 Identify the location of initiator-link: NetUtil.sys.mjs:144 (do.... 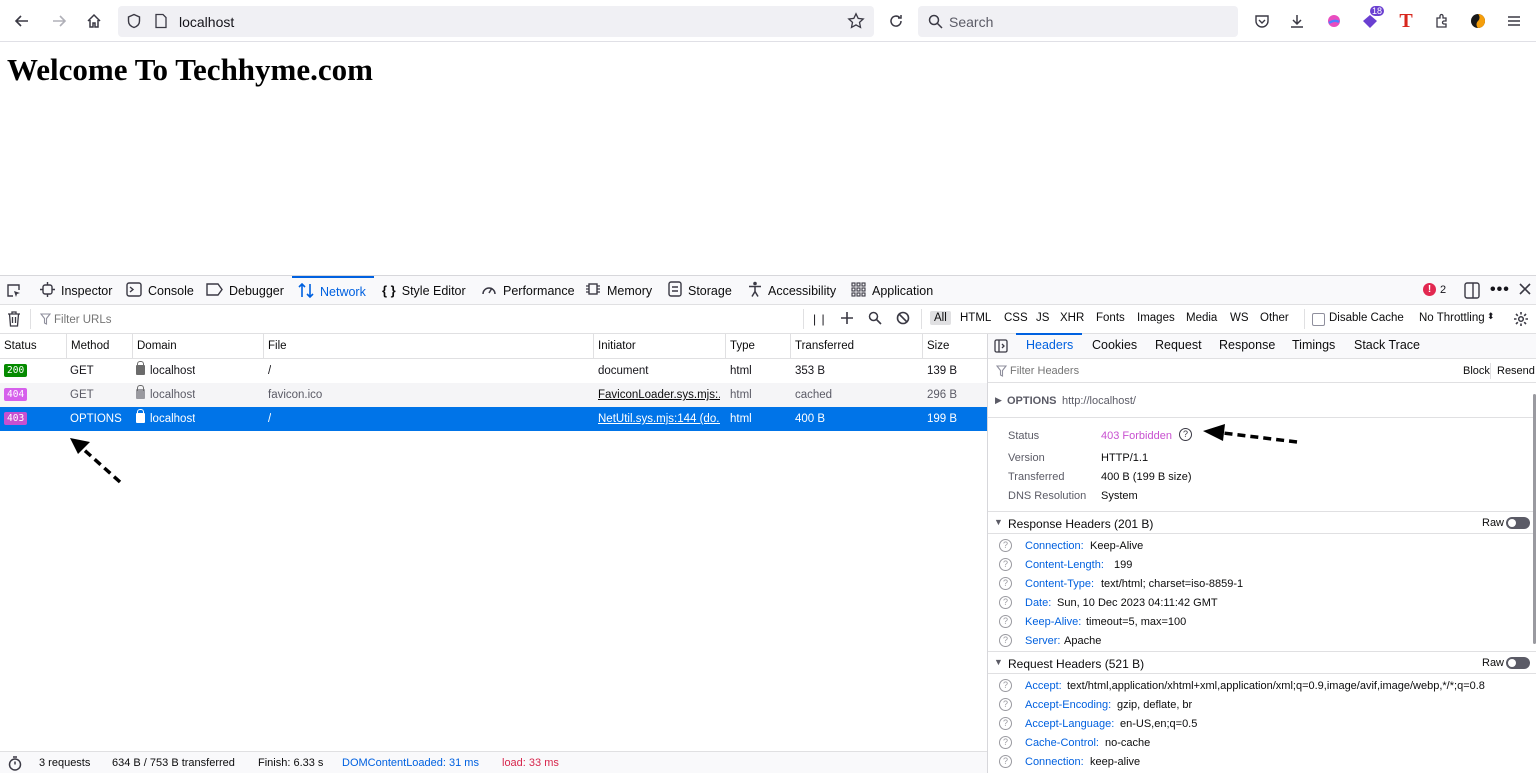
(659, 419).